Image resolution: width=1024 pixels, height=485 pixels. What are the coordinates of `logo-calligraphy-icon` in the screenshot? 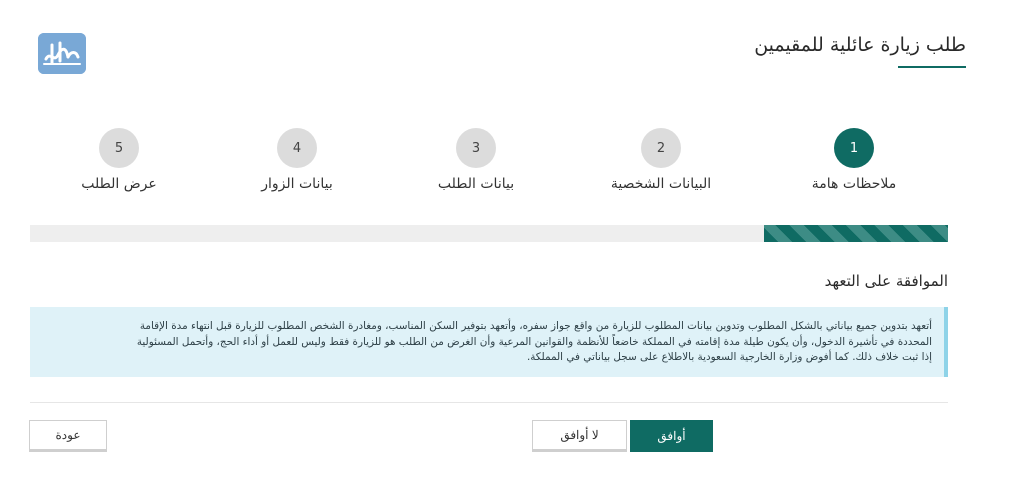 It's located at (62, 53).